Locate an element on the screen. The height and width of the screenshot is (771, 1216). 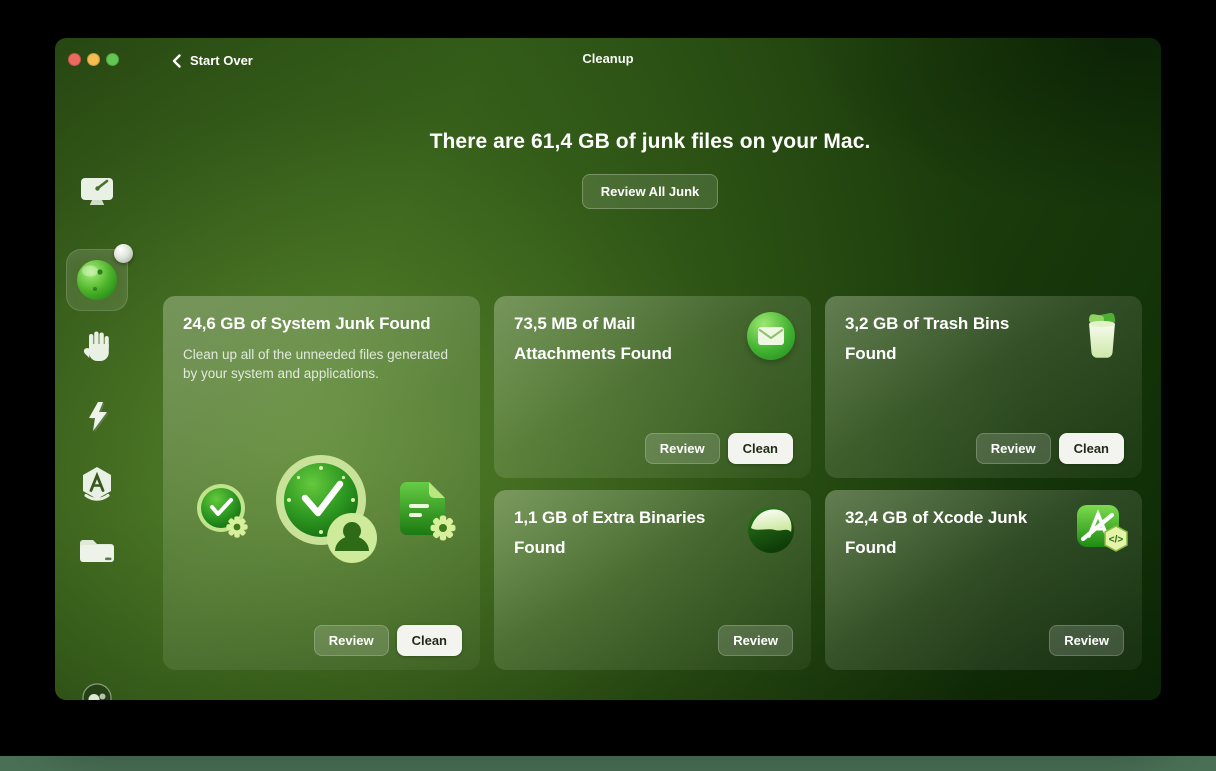
titlebar: Start Over Cleanup is located at coordinates (608, 60).